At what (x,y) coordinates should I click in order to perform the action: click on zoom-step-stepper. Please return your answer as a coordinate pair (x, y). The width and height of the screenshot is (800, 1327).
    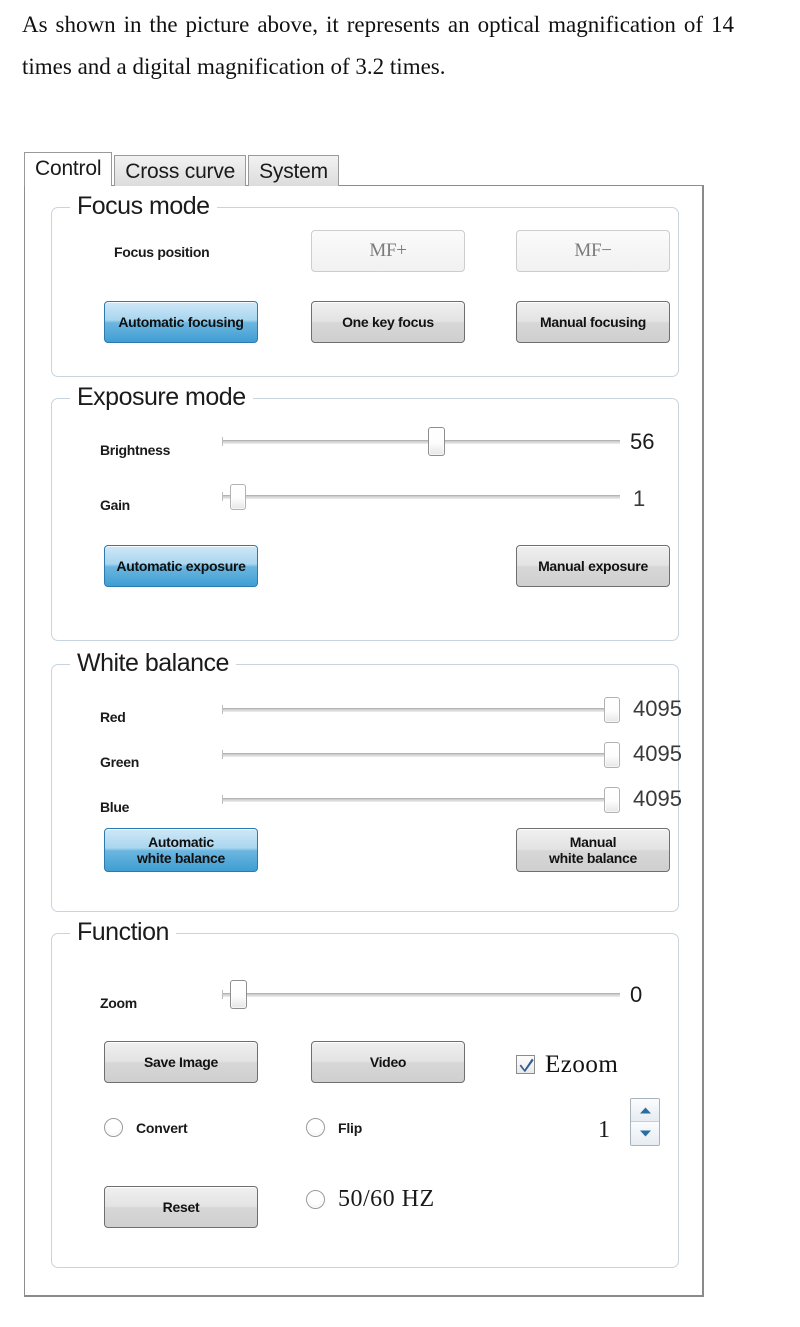
    Looking at the image, I should click on (645, 1122).